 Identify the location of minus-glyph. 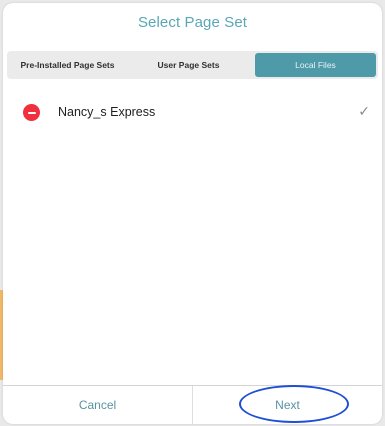
(31, 112).